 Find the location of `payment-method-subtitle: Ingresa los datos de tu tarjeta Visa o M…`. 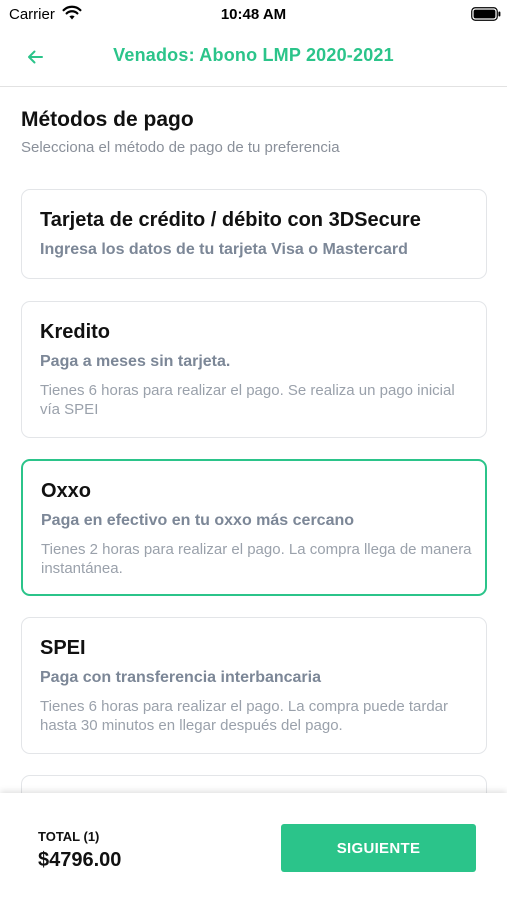

payment-method-subtitle: Ingresa los datos de tu tarjeta Visa o M… is located at coordinates (224, 249).